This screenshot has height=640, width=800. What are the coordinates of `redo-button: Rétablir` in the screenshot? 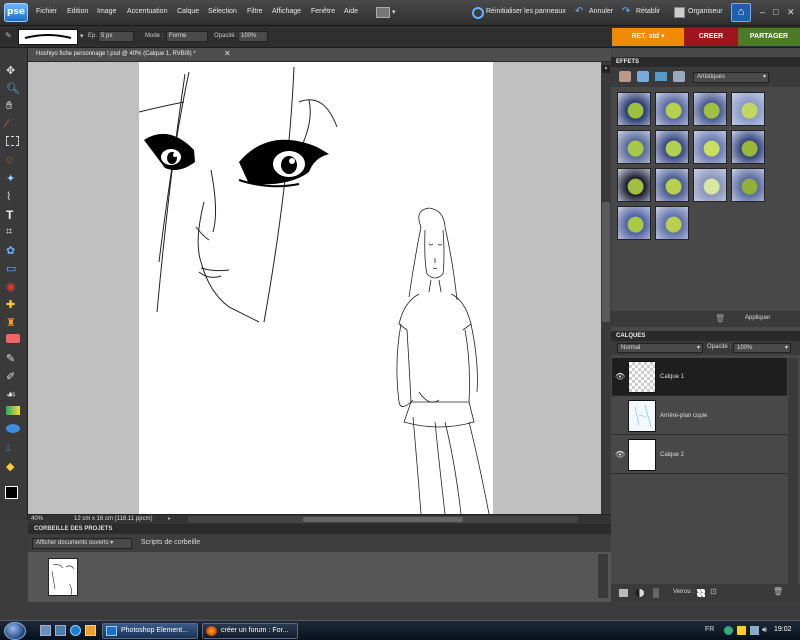 It's located at (648, 11).